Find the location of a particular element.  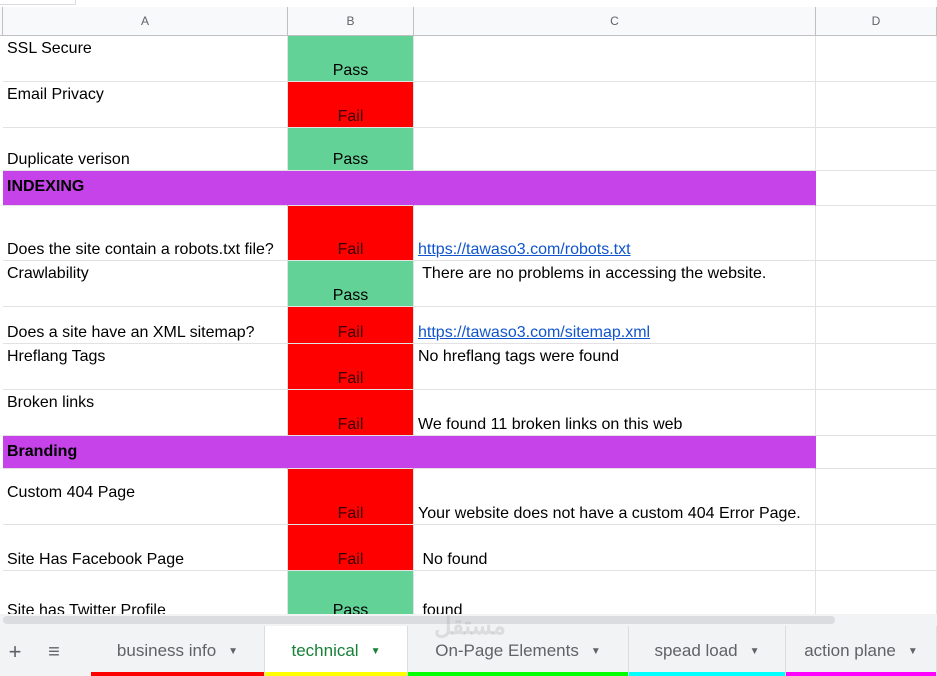

section-title-cell: Branding is located at coordinates (145, 452).